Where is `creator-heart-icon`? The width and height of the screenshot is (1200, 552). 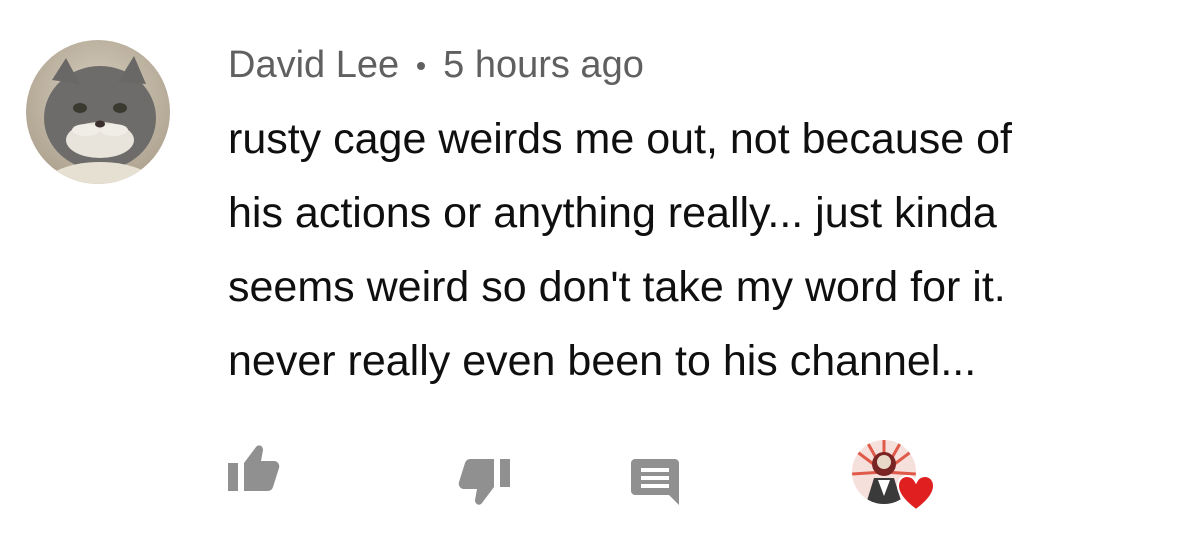
creator-heart-icon is located at coordinates (916, 493).